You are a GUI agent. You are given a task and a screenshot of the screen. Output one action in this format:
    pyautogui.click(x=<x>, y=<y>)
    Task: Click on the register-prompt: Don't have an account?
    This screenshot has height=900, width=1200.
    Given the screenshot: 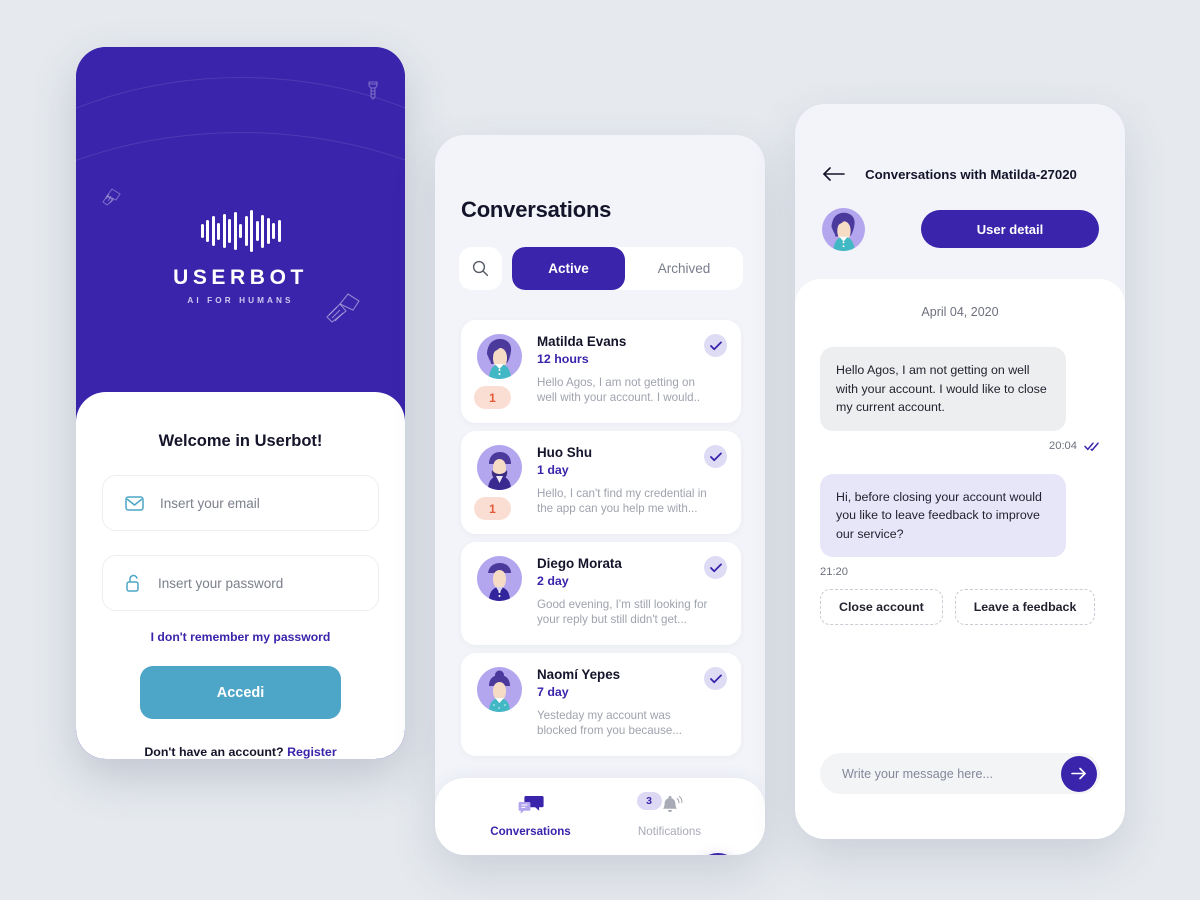 What is the action you would take?
    pyautogui.click(x=216, y=752)
    